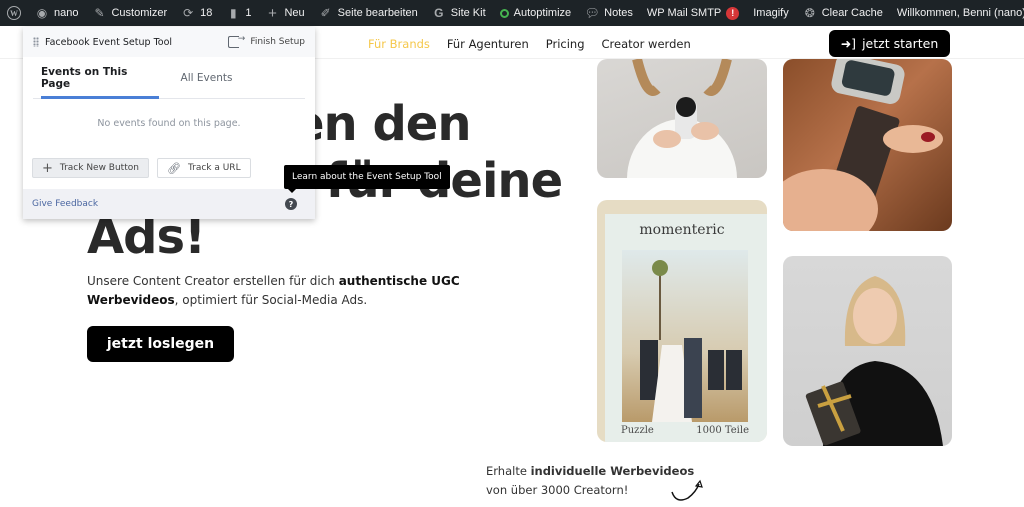  I want to click on finish-setup-button: Finish Setup, so click(266, 41).